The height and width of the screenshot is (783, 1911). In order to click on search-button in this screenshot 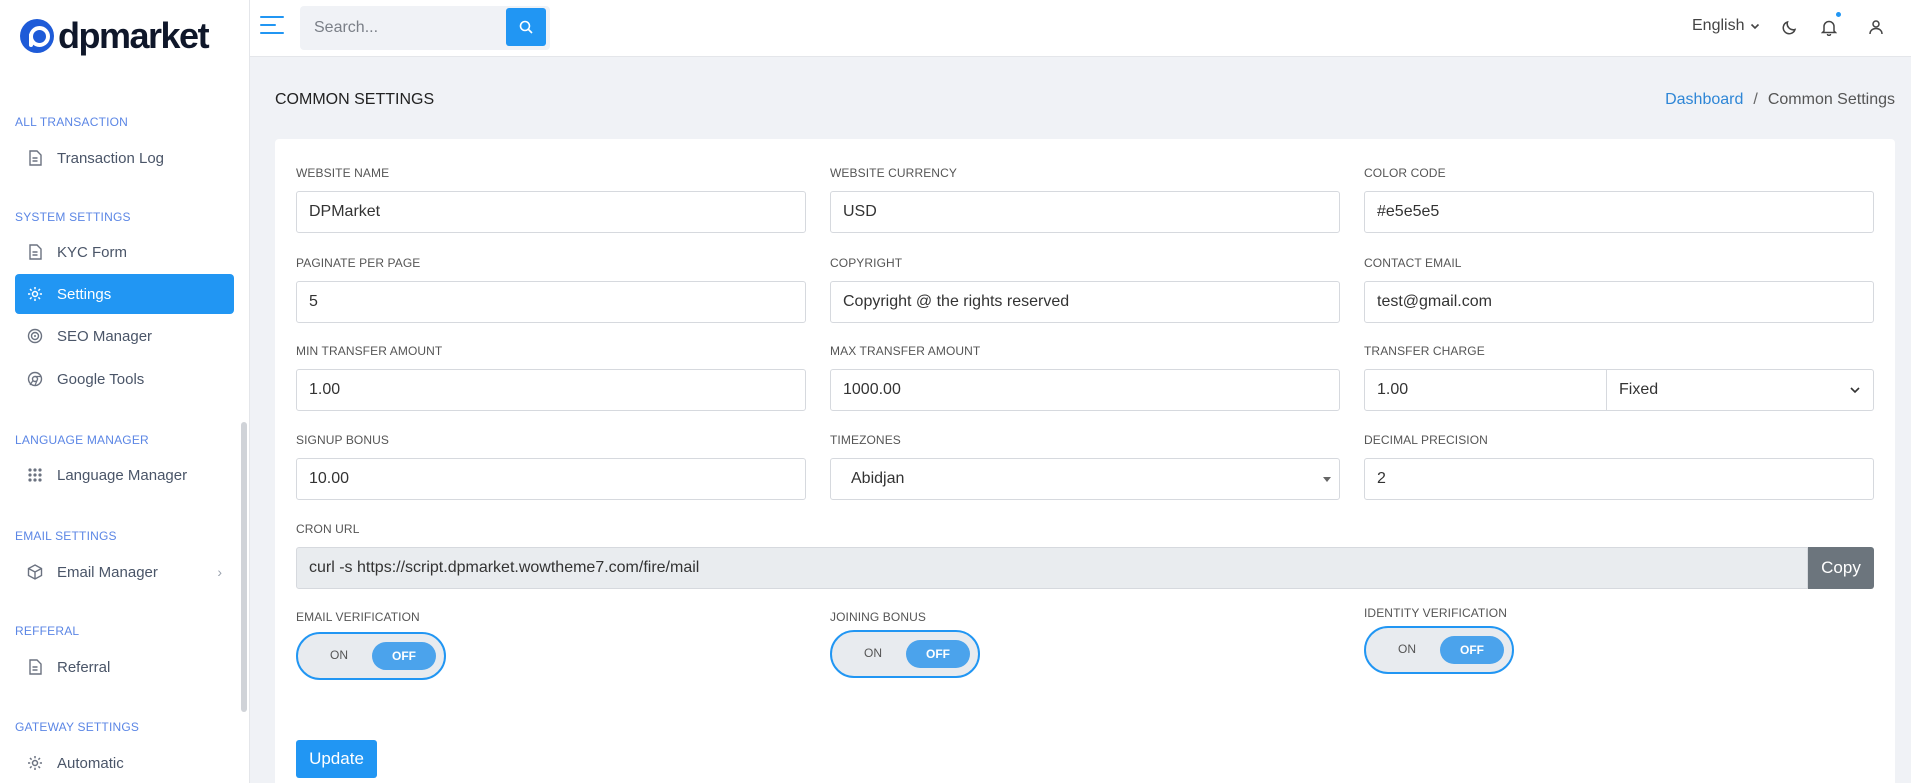, I will do `click(526, 27)`.